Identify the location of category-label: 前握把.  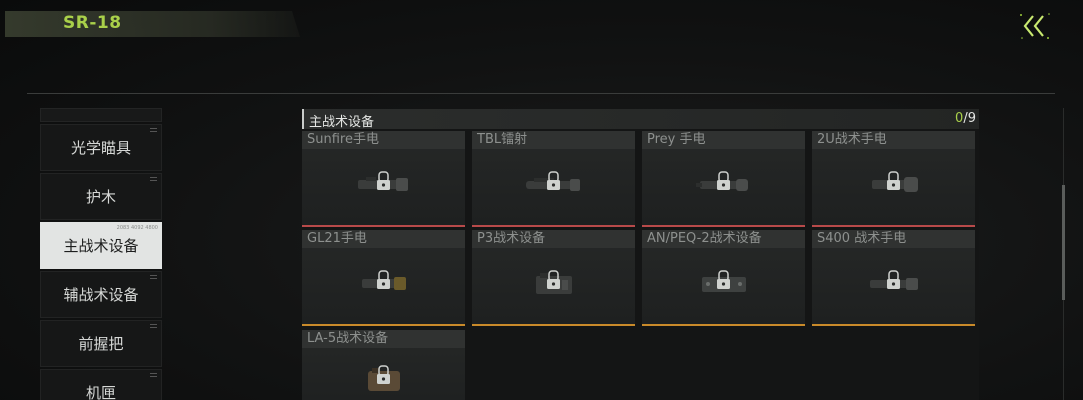
(101, 344).